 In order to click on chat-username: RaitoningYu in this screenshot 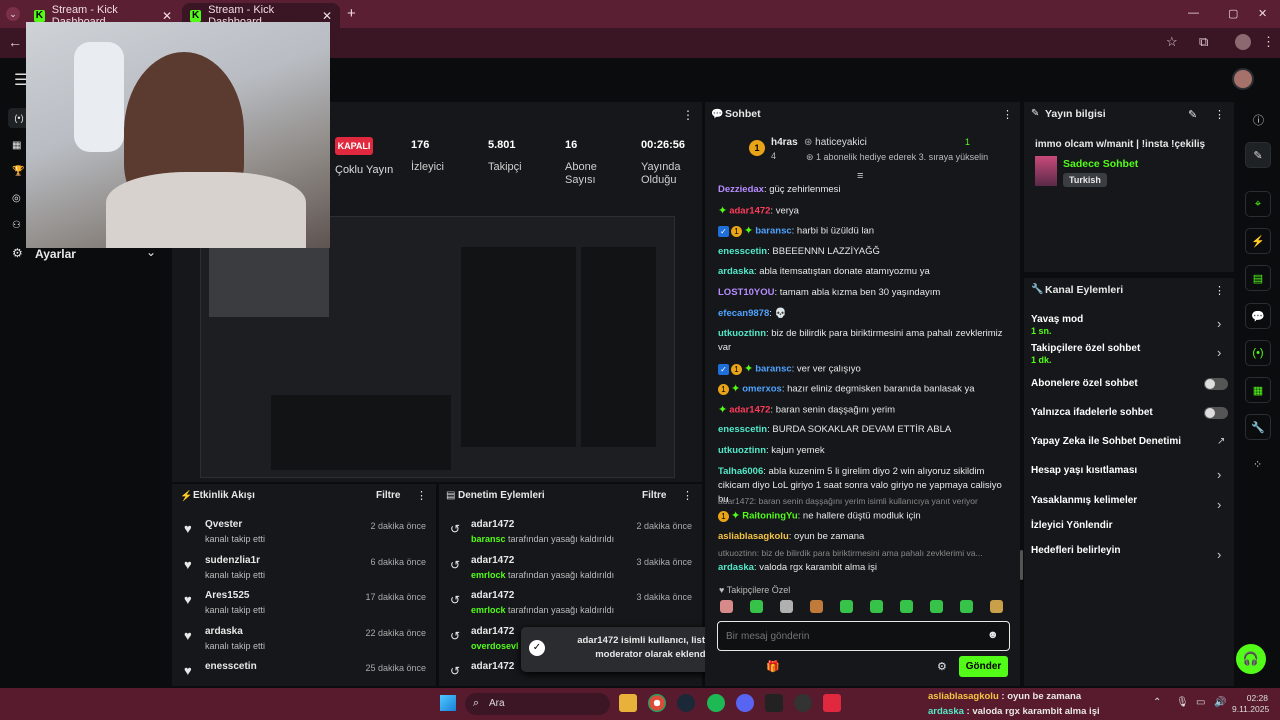, I will do `click(769, 516)`.